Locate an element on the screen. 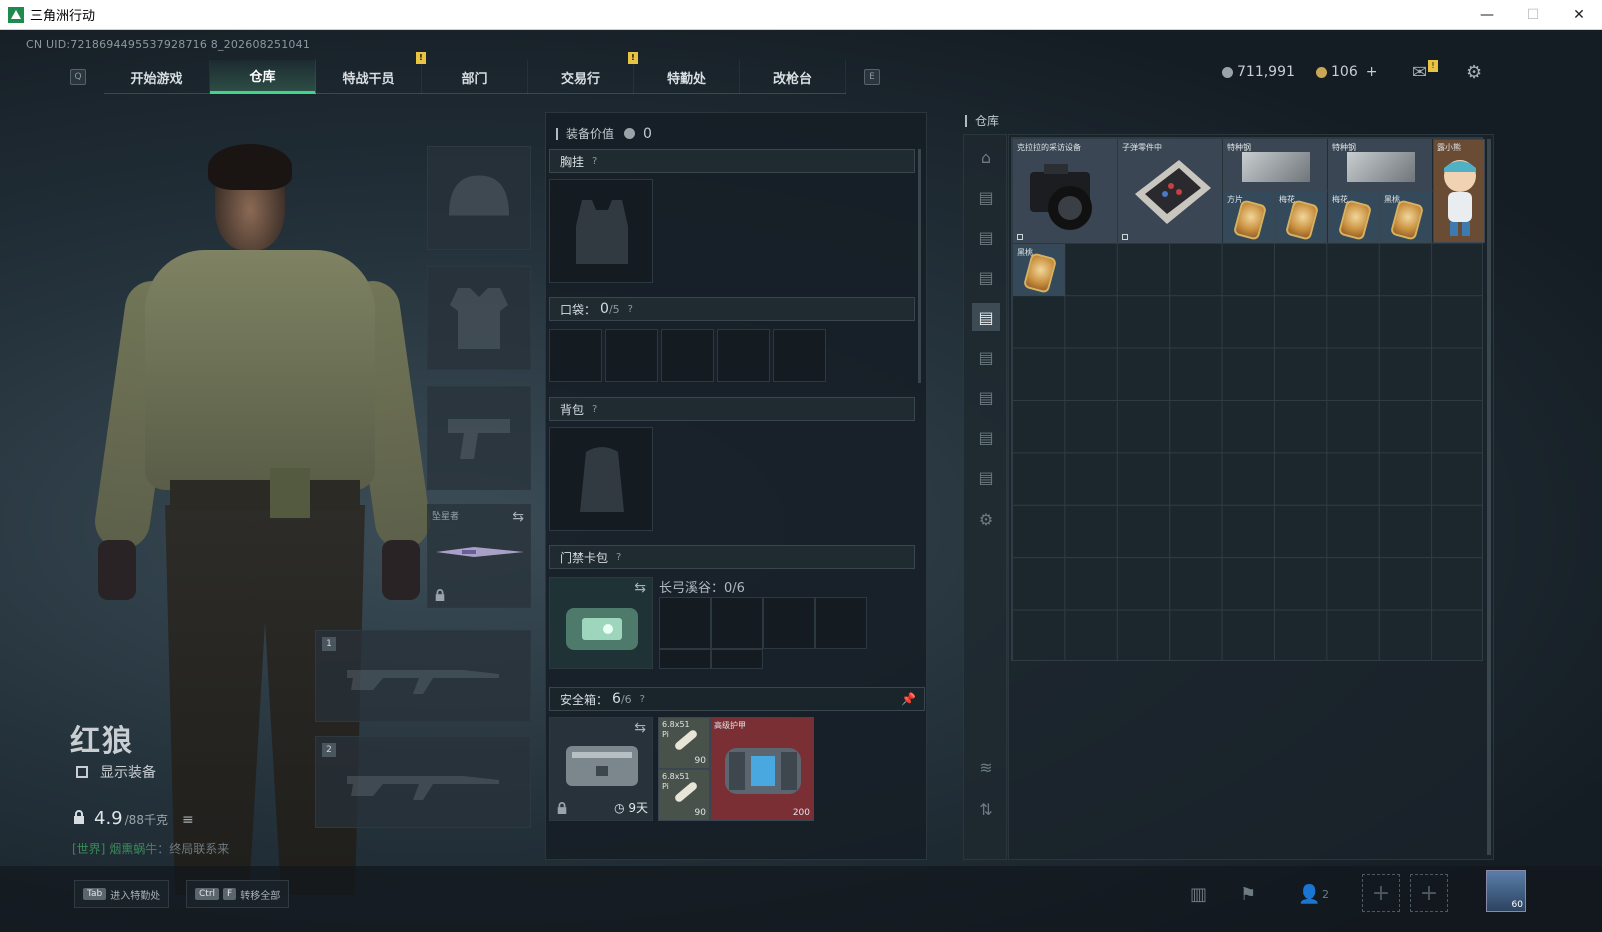 This screenshot has width=1602, height=932. friends-icon: 👤 is located at coordinates (1309, 894).